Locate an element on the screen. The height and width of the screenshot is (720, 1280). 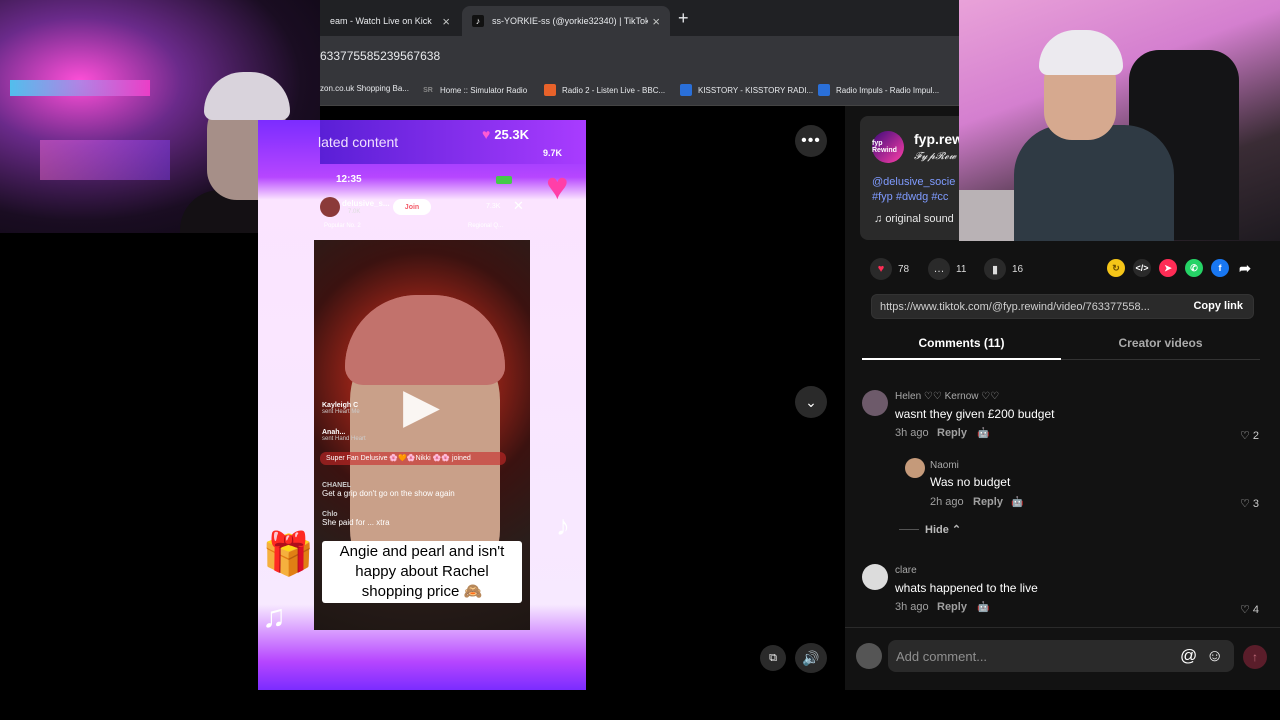
bookmark-simulator-radio: SR Home :: Simulator Radio is located at coordinates (474, 90).